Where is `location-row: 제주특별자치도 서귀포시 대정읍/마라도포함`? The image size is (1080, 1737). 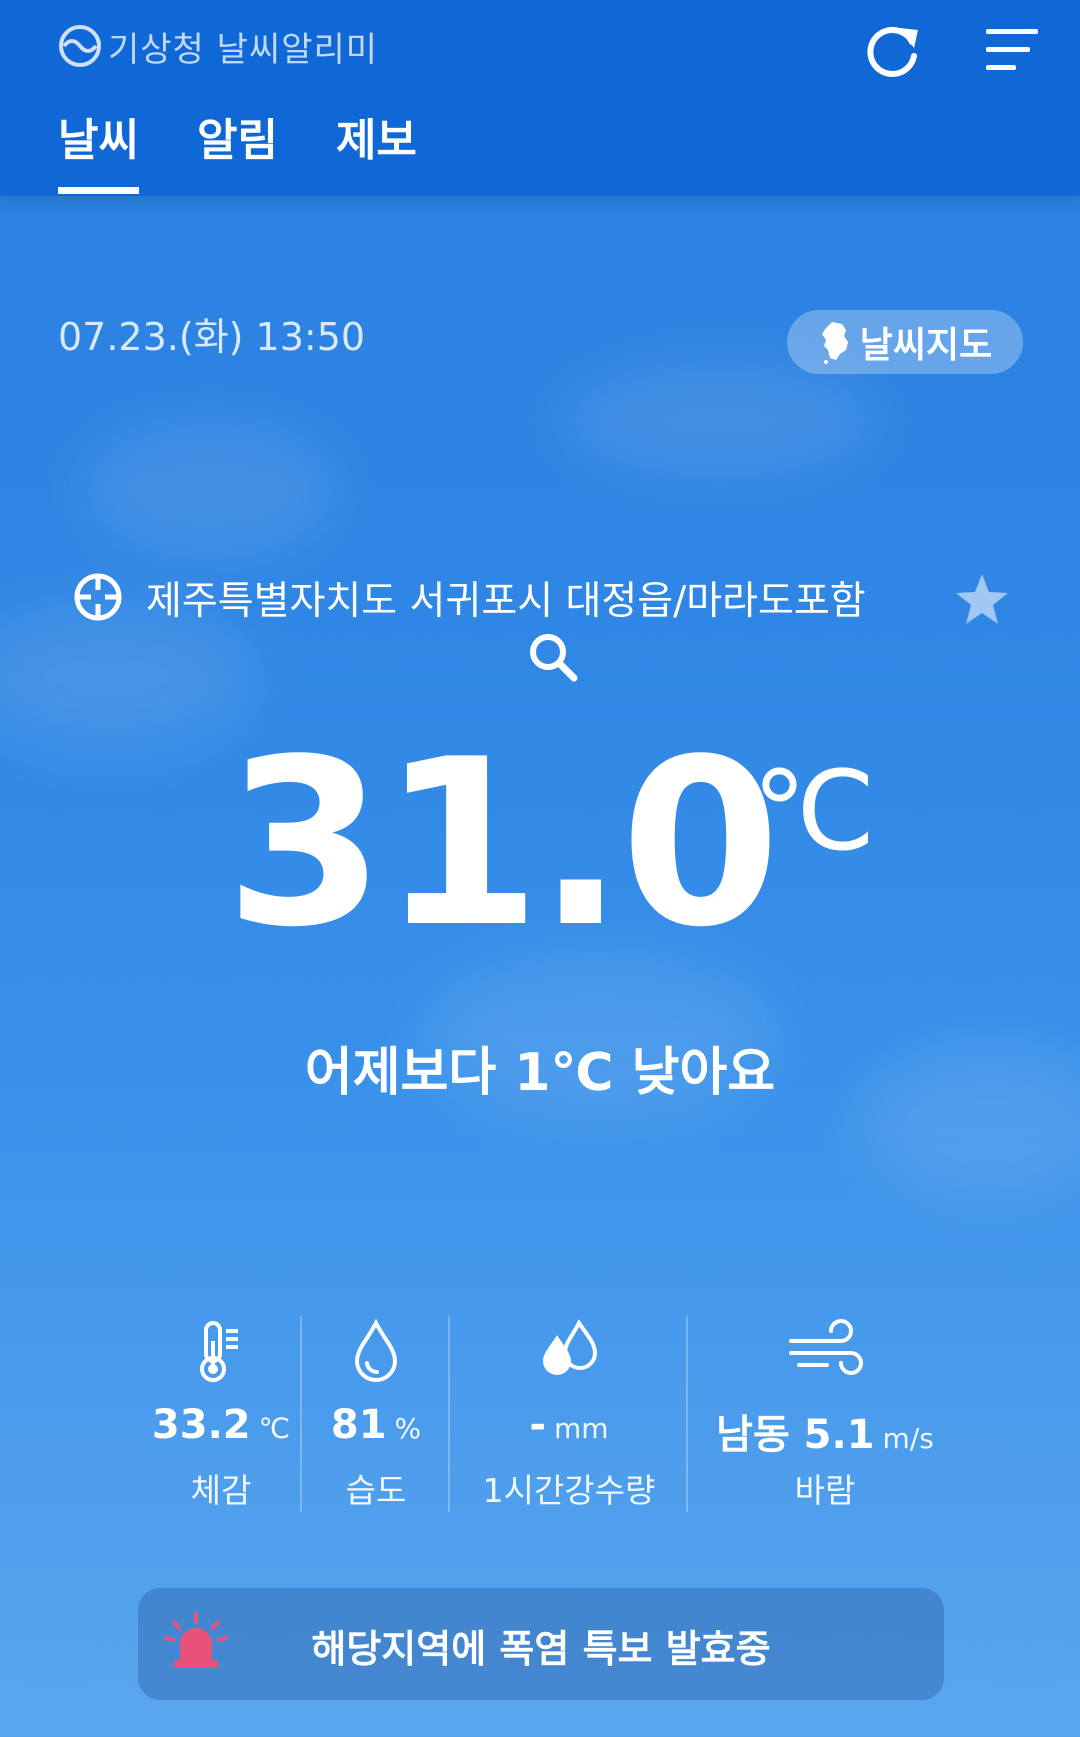
location-row: 제주특별자치도 서귀포시 대정읍/마라도포함 is located at coordinates (540, 596).